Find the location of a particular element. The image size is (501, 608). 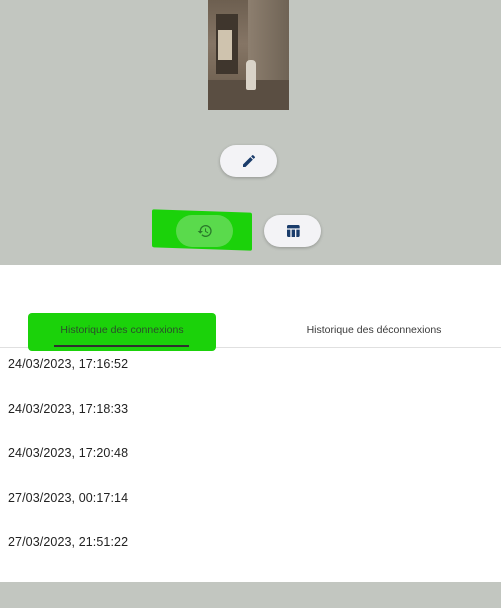

photo-window is located at coordinates (225, 45).